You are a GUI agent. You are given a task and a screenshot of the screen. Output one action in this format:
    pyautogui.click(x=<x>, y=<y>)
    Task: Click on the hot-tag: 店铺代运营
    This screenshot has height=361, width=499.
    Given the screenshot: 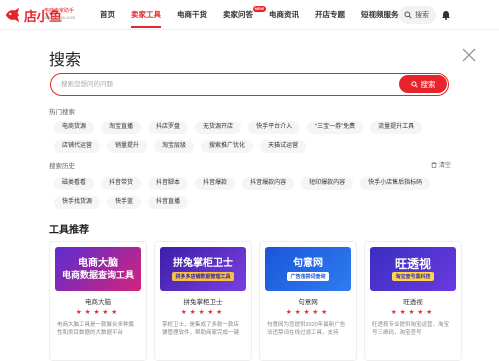 What is the action you would take?
    pyautogui.click(x=77, y=146)
    